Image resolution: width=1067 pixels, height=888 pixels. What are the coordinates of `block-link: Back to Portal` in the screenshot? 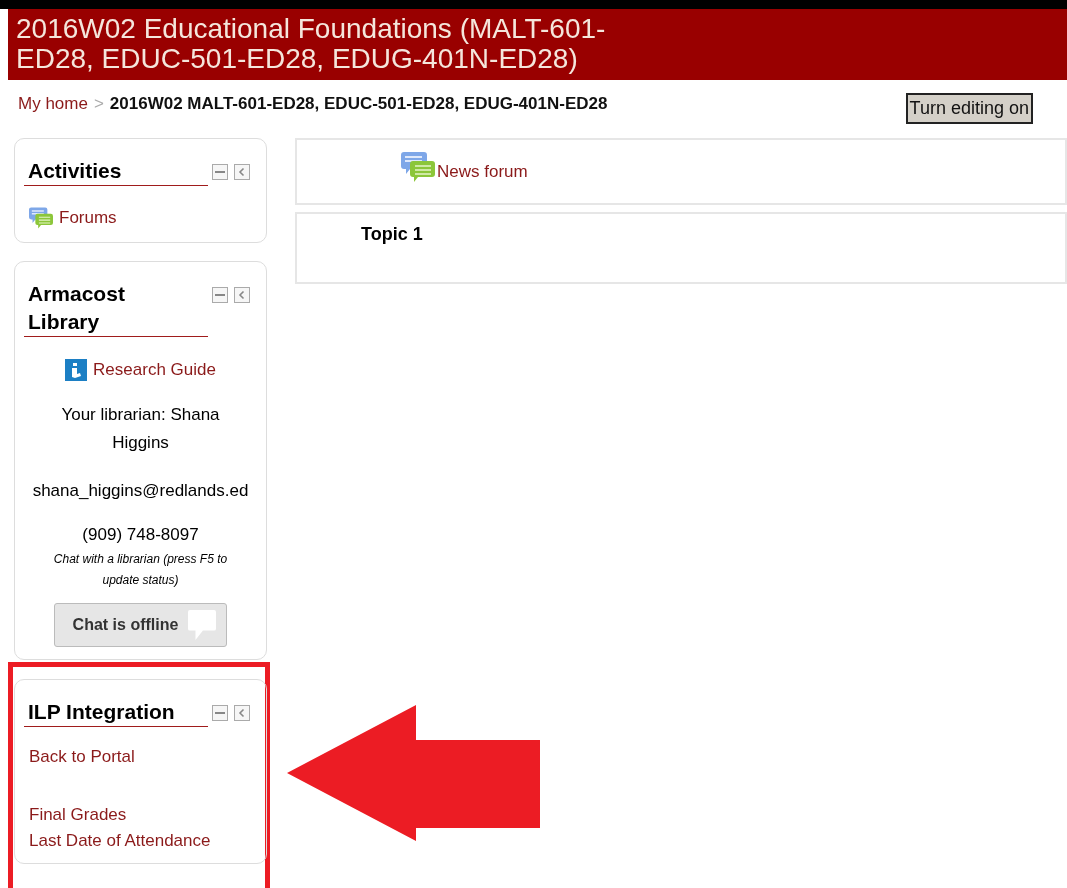 It's located at (82, 757).